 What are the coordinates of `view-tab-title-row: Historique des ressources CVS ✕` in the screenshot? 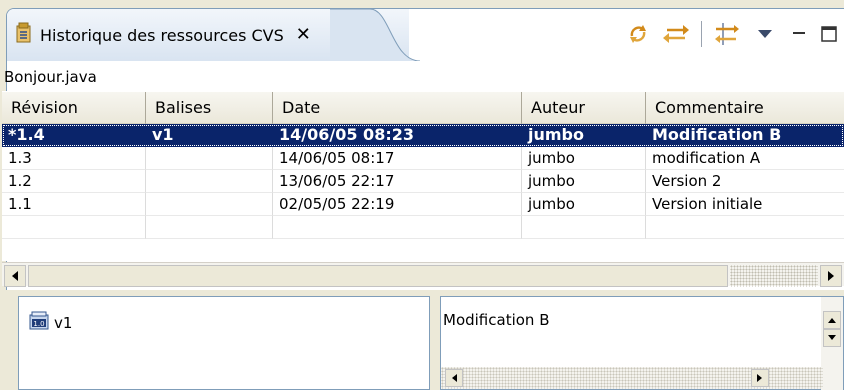 It's located at (162, 35).